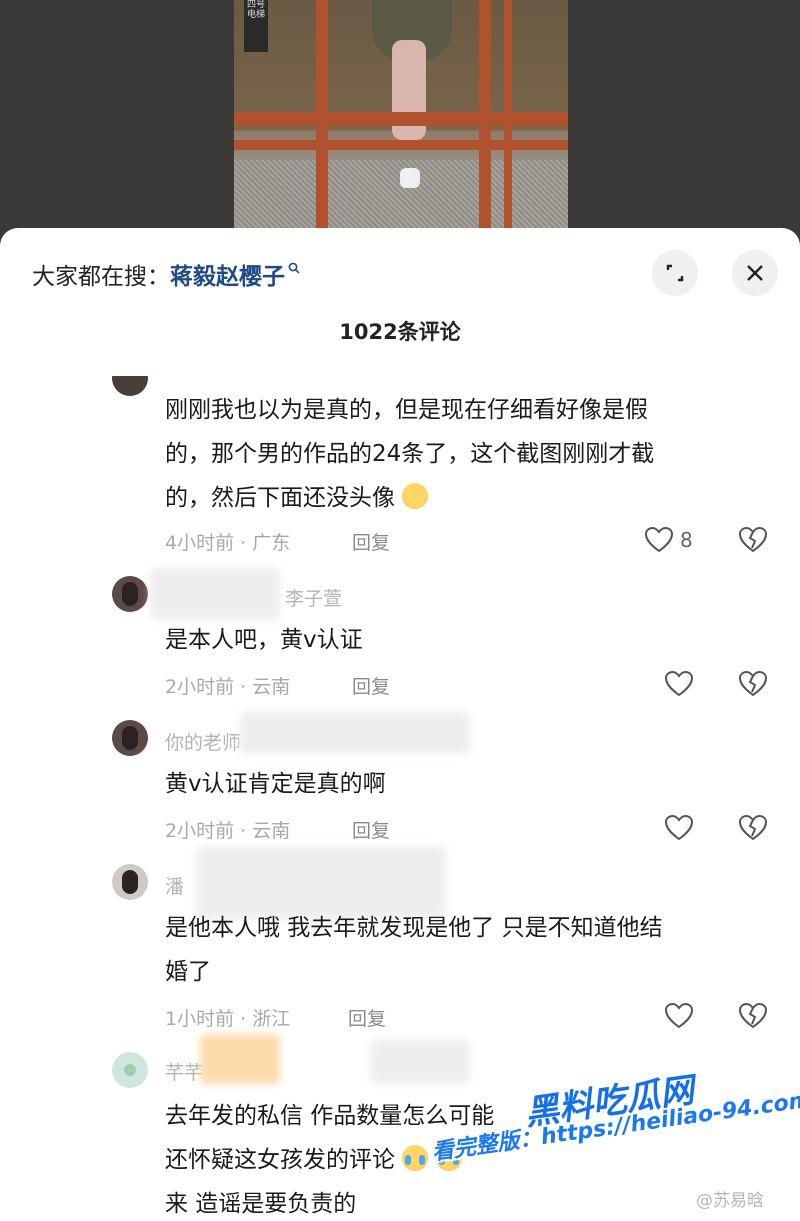 The width and height of the screenshot is (800, 1221). I want to click on search-term: 蒋毅赵樱子, so click(227, 274).